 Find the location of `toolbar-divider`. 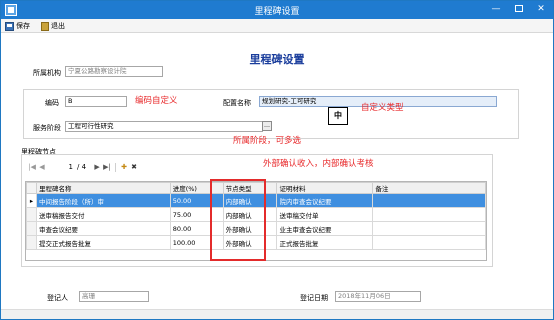

toolbar-divider is located at coordinates (116, 167).